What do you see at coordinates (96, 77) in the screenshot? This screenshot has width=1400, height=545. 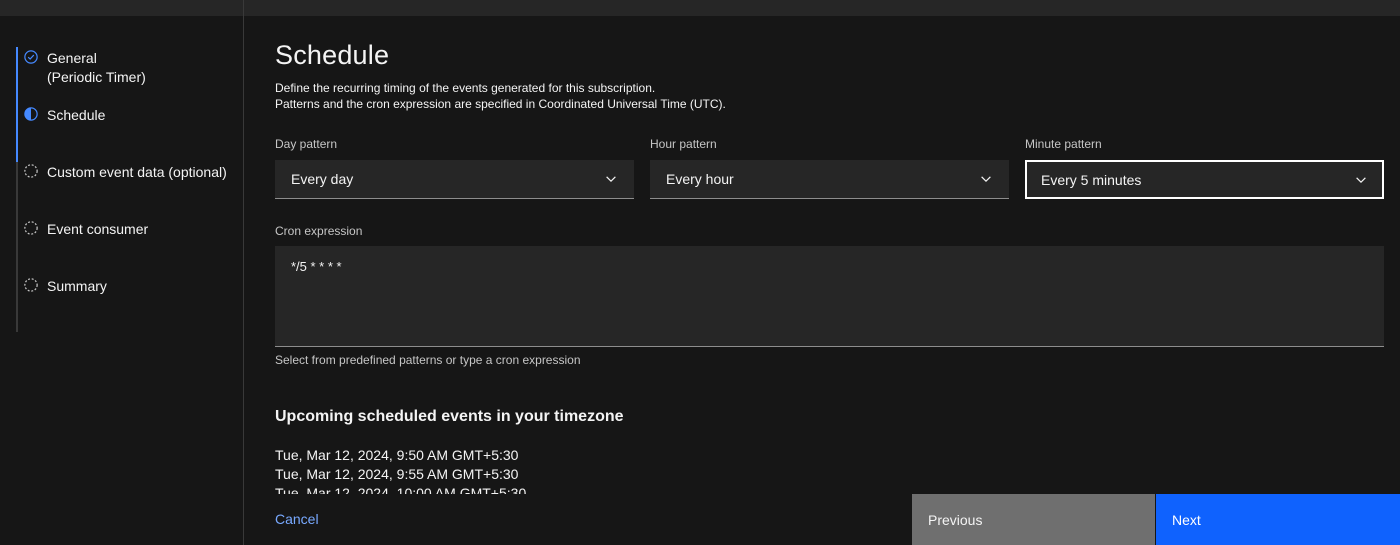 I see `step-general-sublabel: (Periodic Timer)` at bounding box center [96, 77].